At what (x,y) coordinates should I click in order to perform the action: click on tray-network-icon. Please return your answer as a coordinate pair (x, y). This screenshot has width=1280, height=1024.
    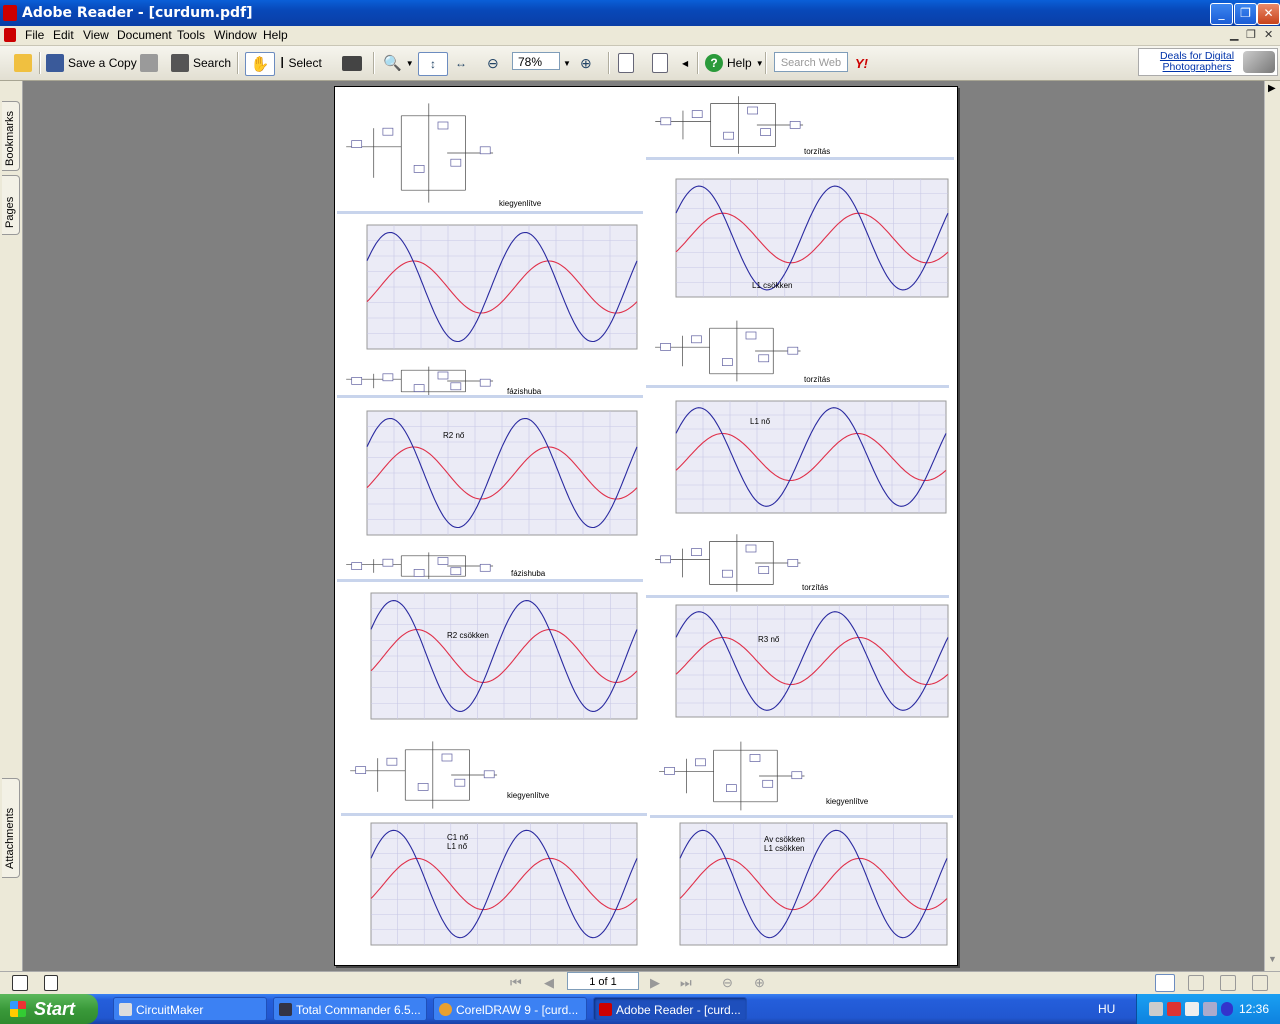
    Looking at the image, I should click on (1210, 1009).